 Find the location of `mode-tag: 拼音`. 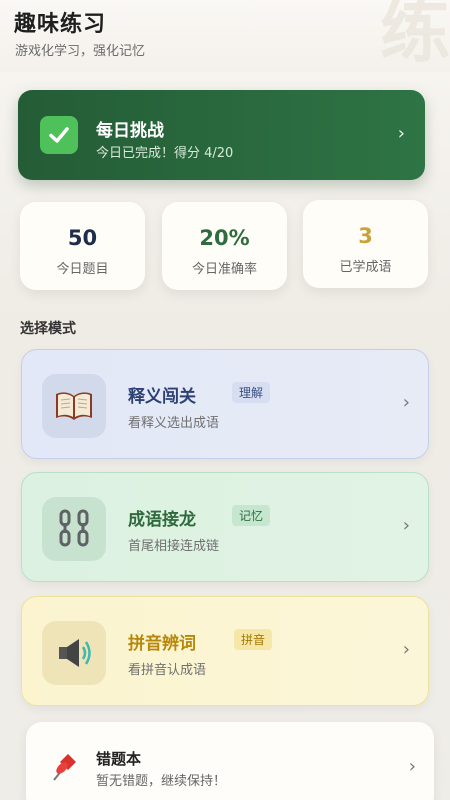

mode-tag: 拼音 is located at coordinates (253, 639).